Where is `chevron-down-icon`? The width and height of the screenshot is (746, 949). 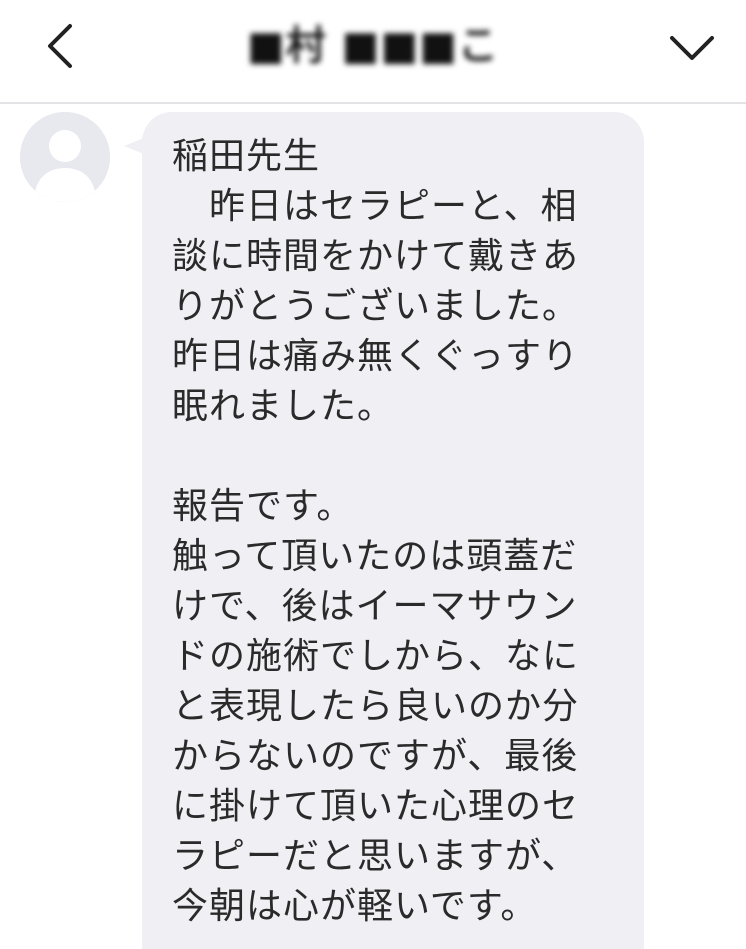 chevron-down-icon is located at coordinates (692, 48).